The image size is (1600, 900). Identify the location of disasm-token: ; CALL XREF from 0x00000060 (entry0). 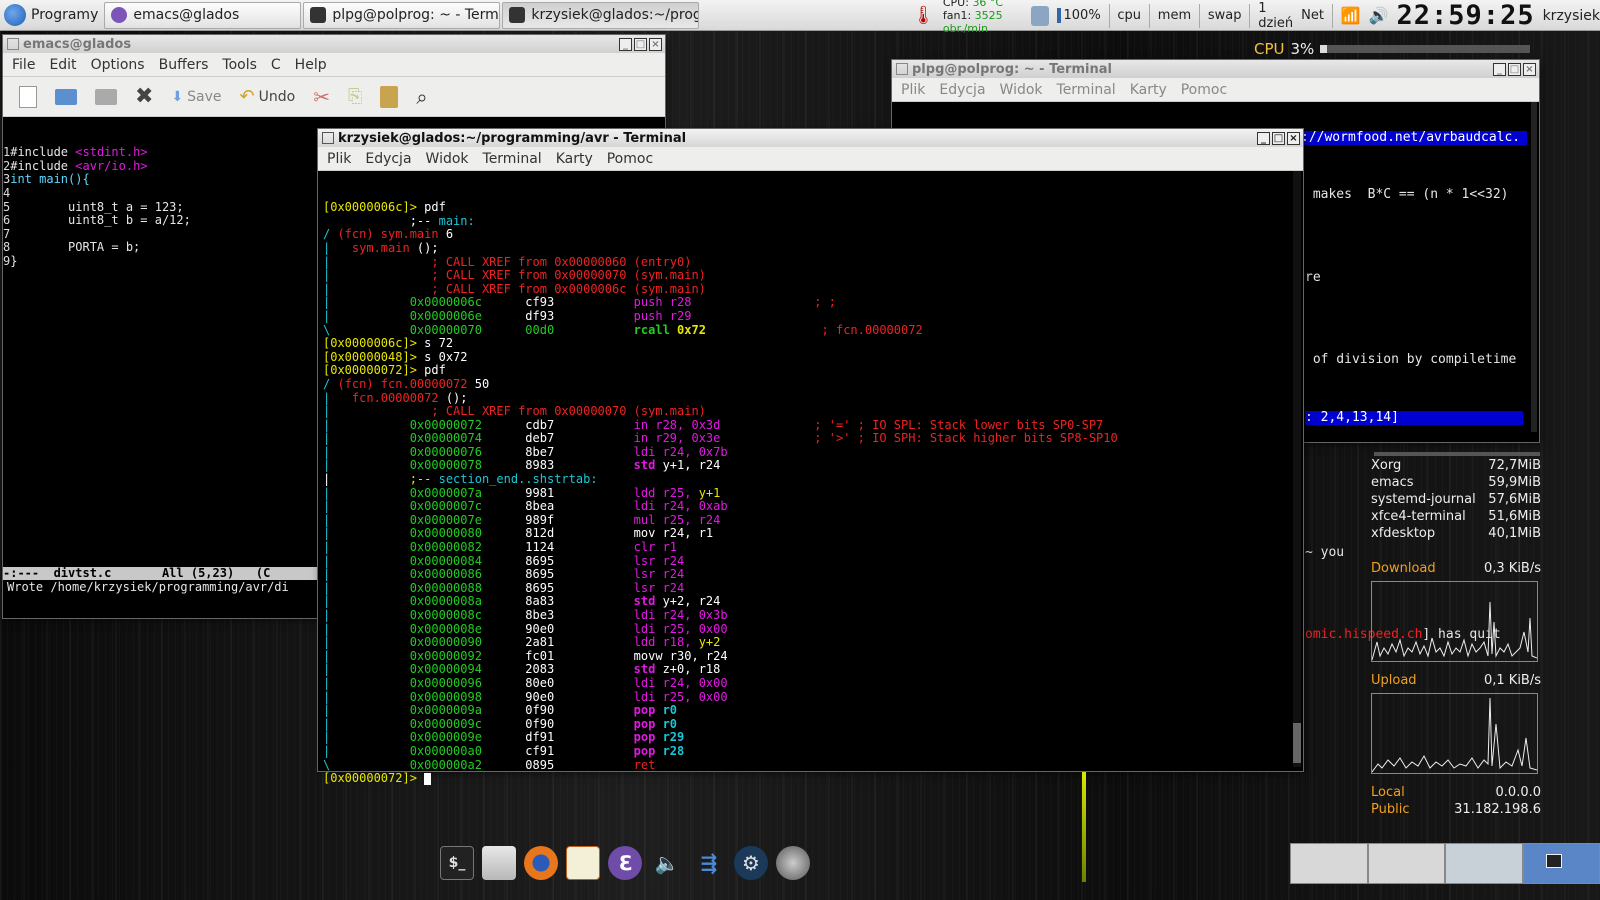
(561, 261).